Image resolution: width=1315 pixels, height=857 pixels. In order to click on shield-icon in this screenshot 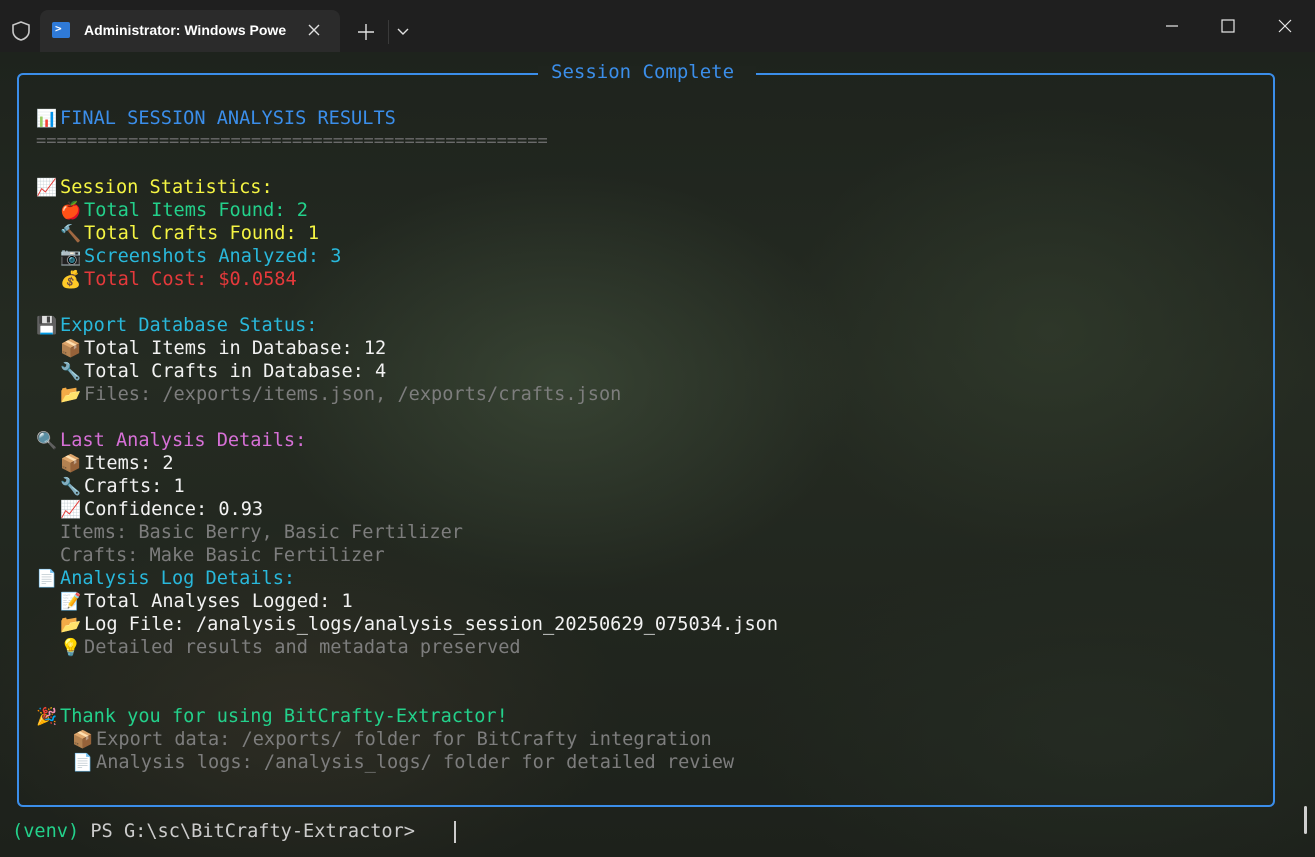, I will do `click(21, 31)`.